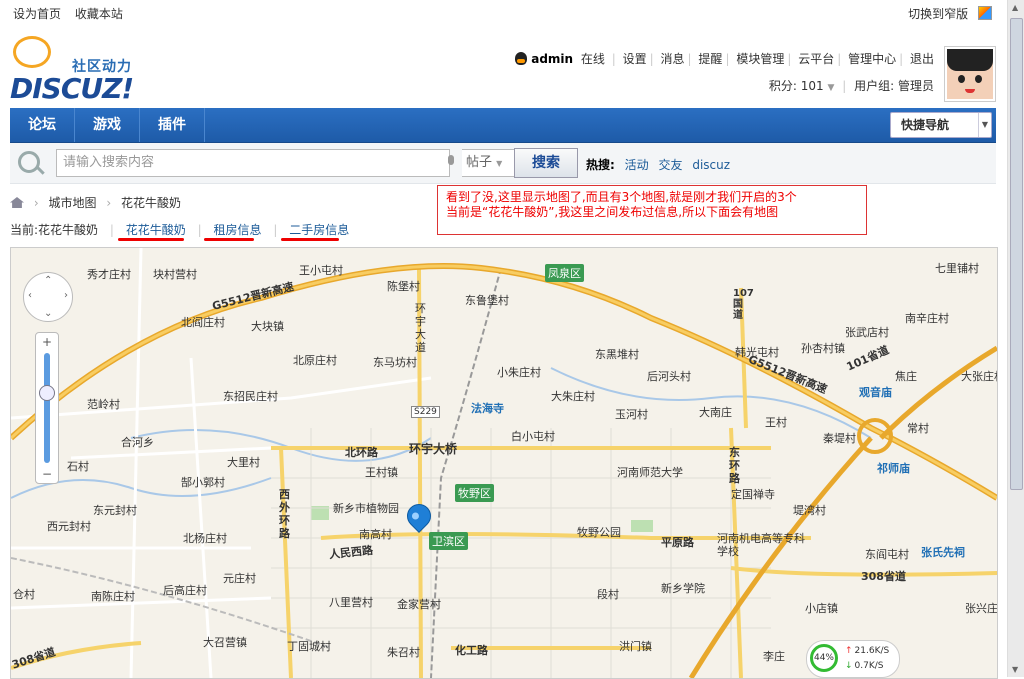  What do you see at coordinates (894, 86) in the screenshot?
I see `user-group-link: 用户组: 管理员` at bounding box center [894, 86].